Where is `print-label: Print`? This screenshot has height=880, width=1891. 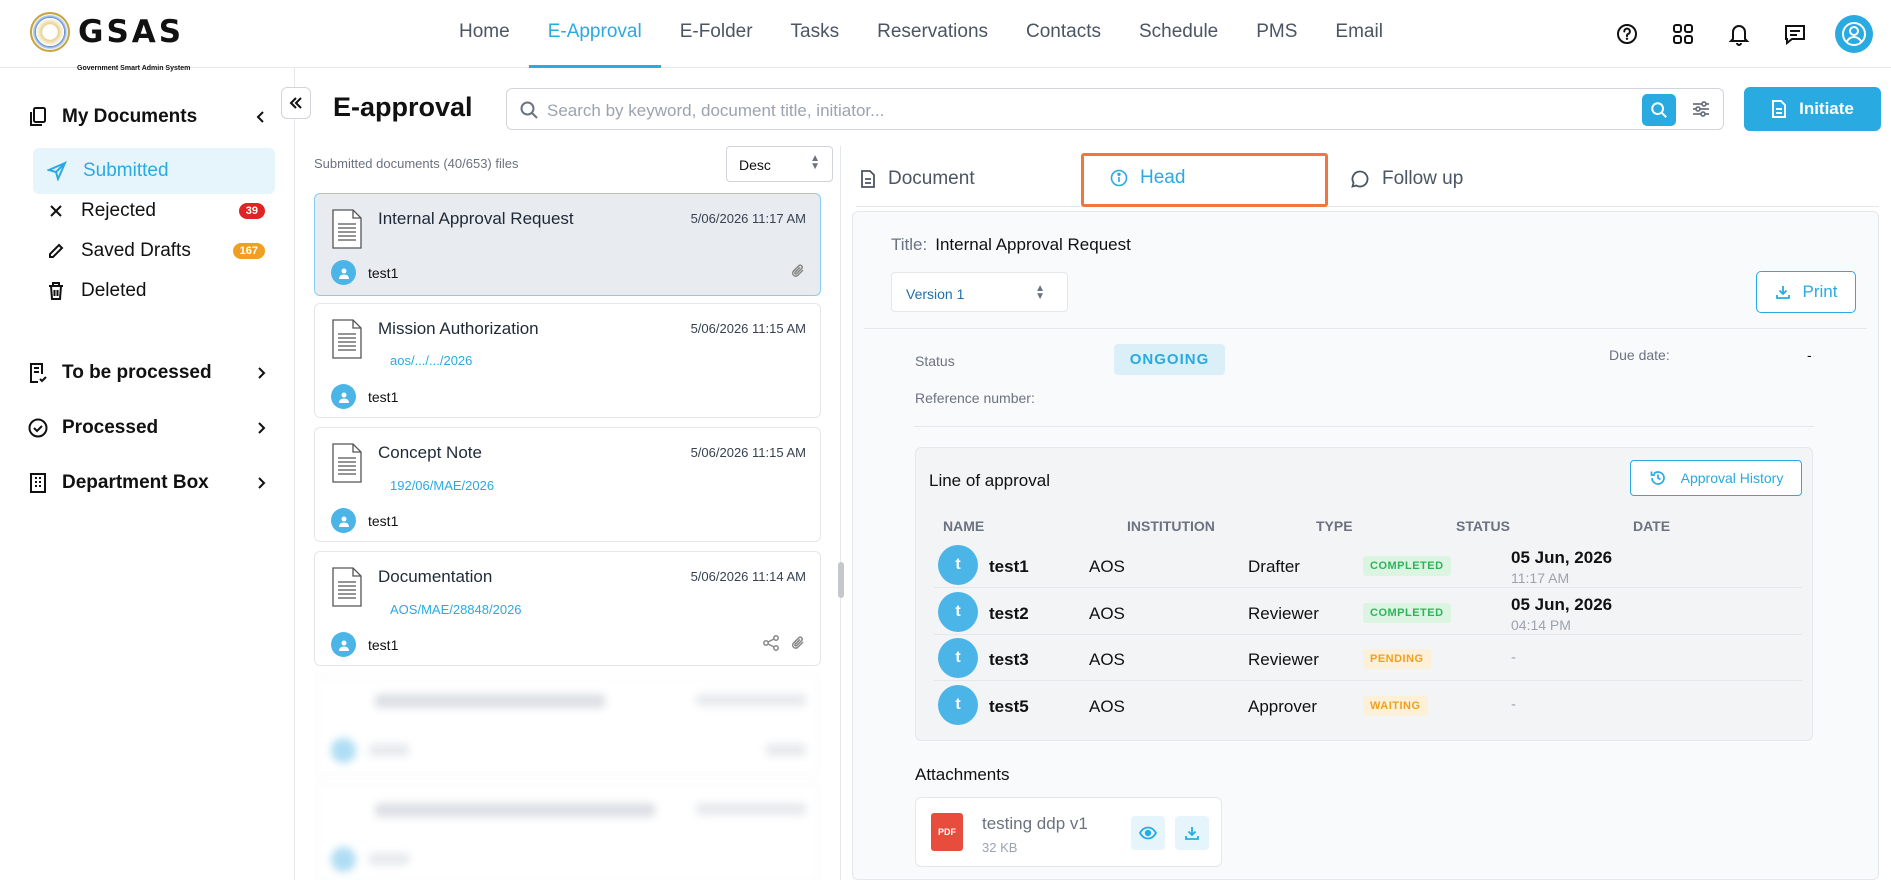 print-label: Print is located at coordinates (1820, 291).